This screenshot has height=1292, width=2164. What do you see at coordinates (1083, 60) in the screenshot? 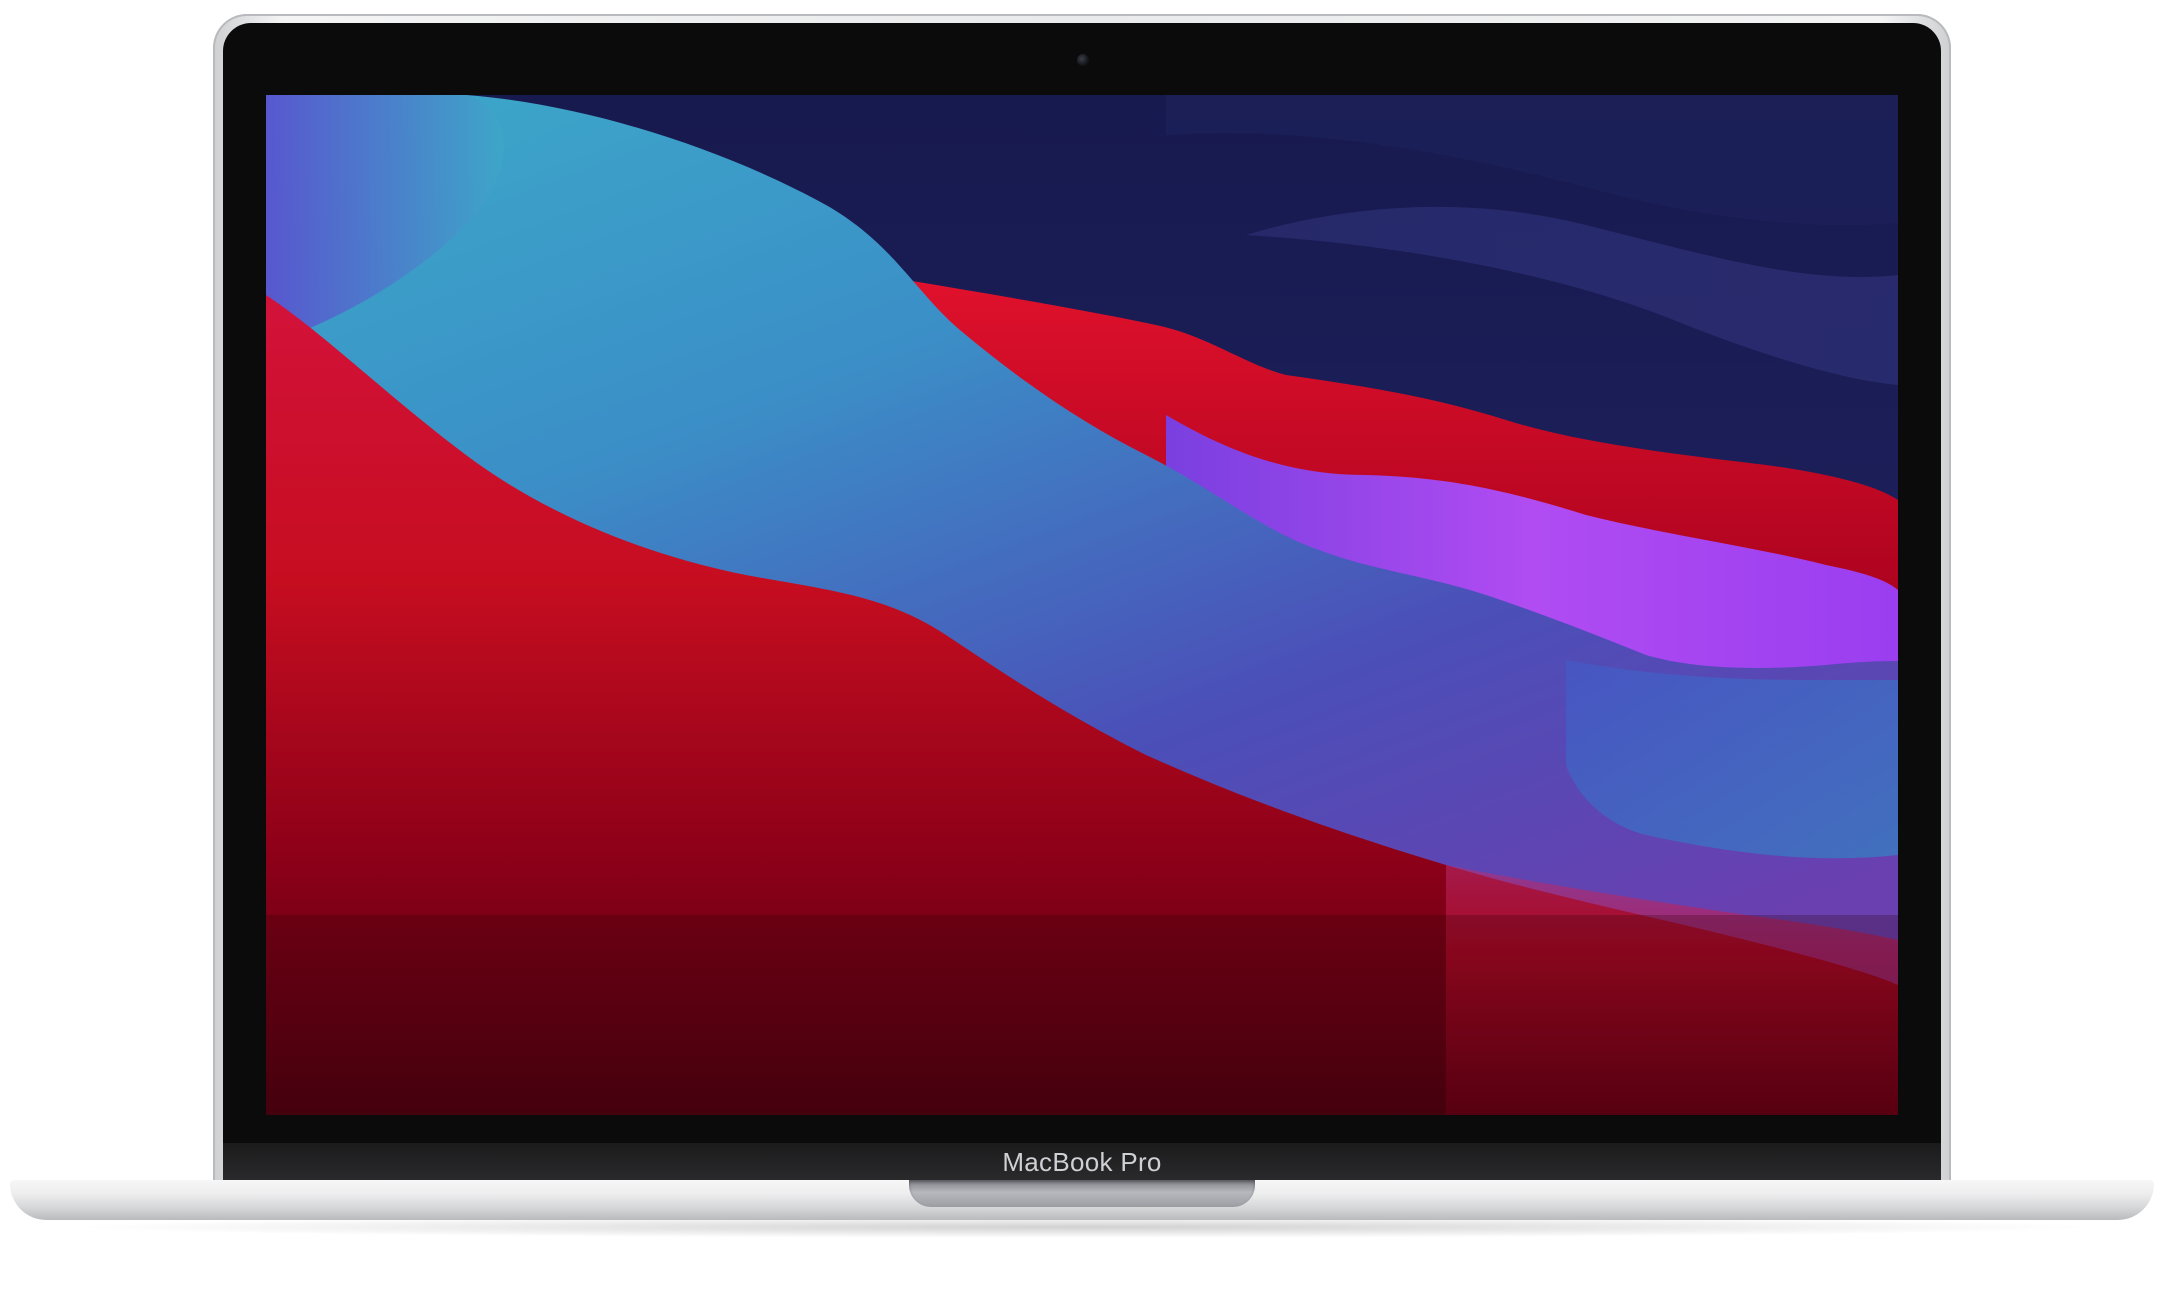
I see `camera-icon` at bounding box center [1083, 60].